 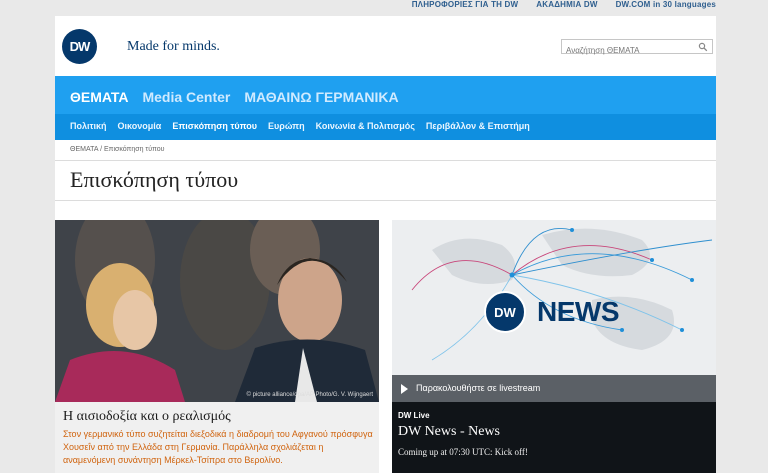 What do you see at coordinates (117, 149) in the screenshot?
I see `breadcrumb: ΘΕΜΑΤΑ / Επισκόπηση τύπου` at bounding box center [117, 149].